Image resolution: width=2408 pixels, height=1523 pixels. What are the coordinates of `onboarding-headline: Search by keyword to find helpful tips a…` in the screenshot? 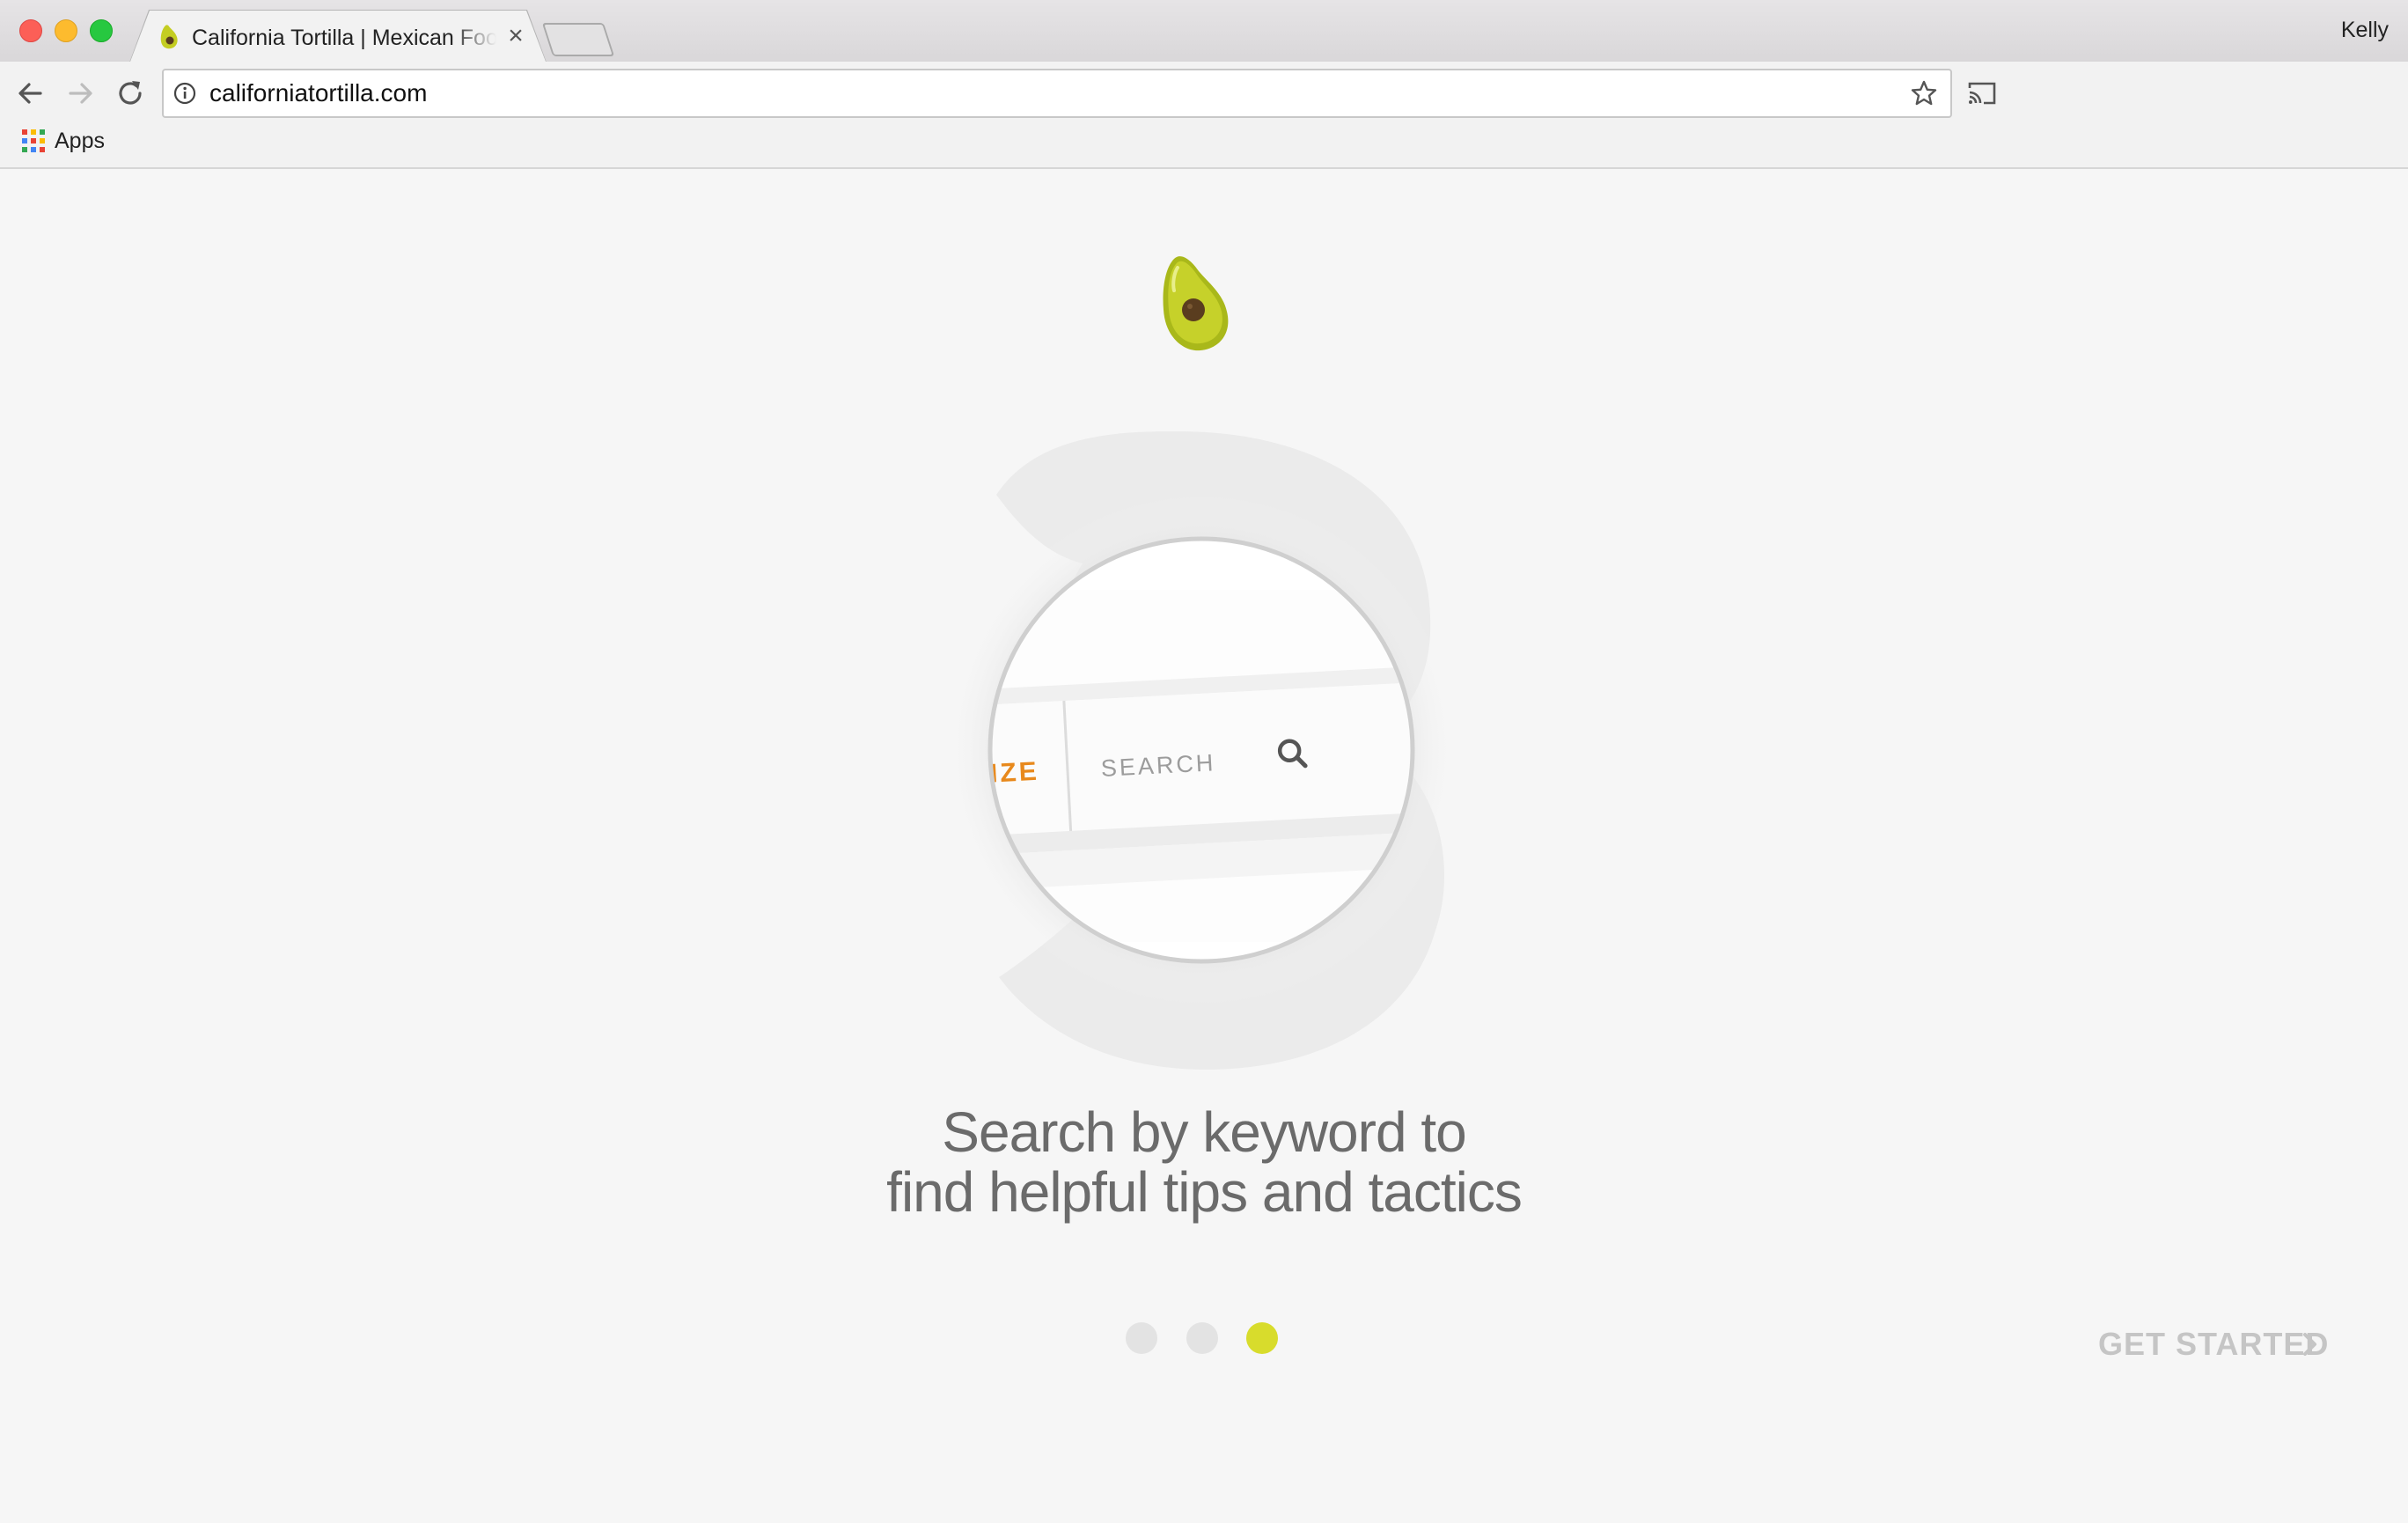 It's located at (1204, 1162).